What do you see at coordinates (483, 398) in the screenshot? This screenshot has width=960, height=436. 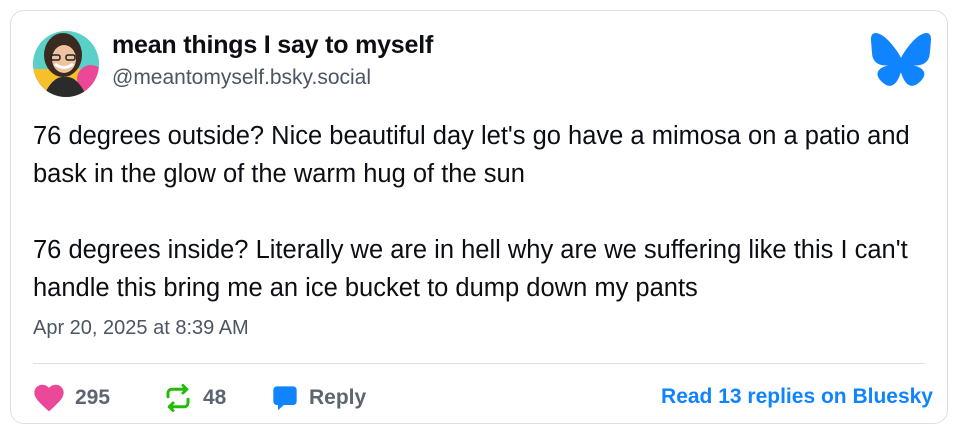 I see `action-bar: 295 48 Reply Read 13 replies on Bluesky` at bounding box center [483, 398].